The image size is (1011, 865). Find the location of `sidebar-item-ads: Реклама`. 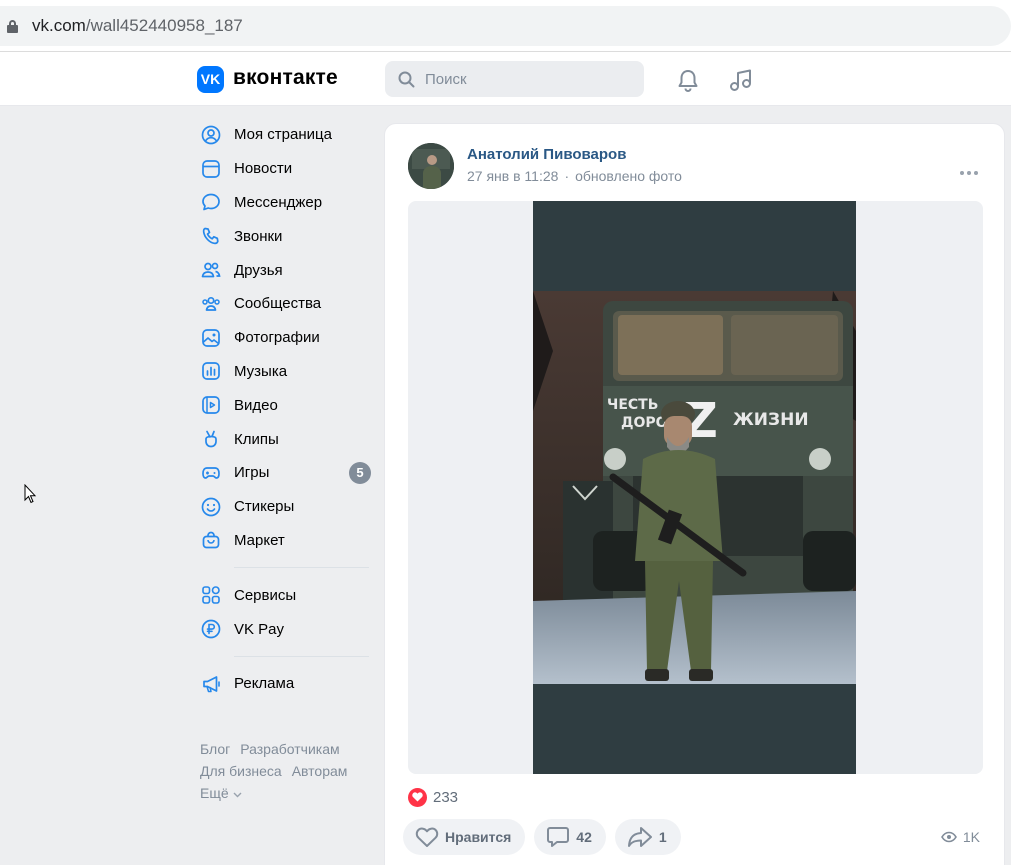

sidebar-item-ads: Реклама is located at coordinates (286, 684).